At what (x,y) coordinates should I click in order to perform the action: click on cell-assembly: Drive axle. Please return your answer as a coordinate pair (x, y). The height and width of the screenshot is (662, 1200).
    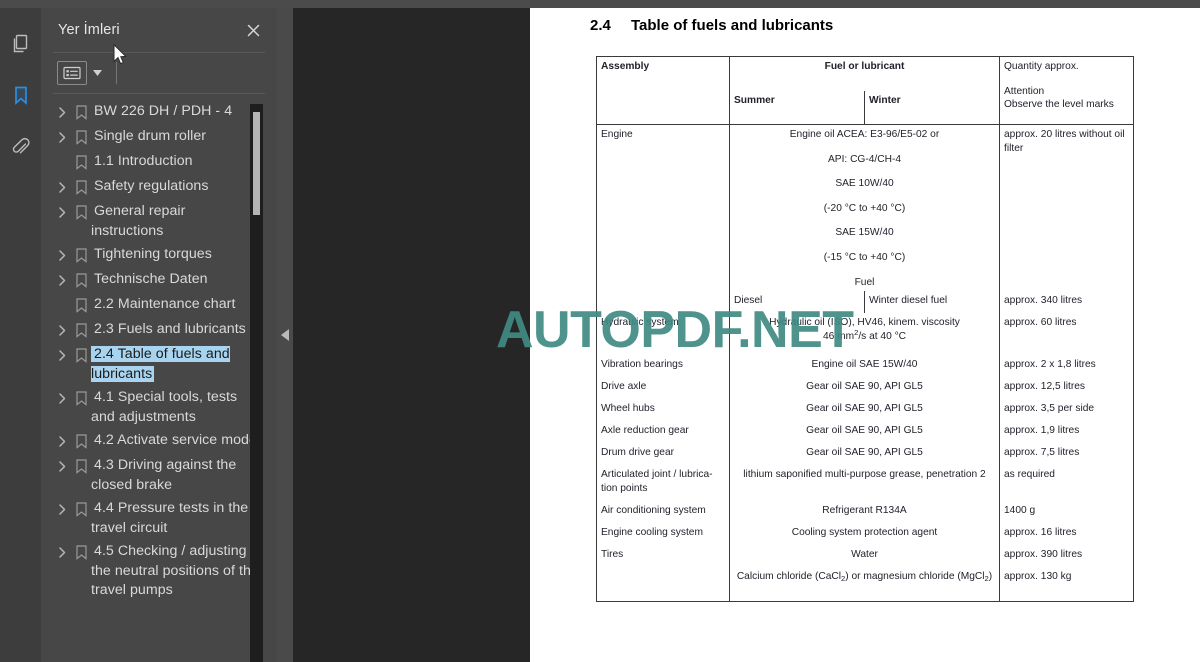
    Looking at the image, I should click on (663, 388).